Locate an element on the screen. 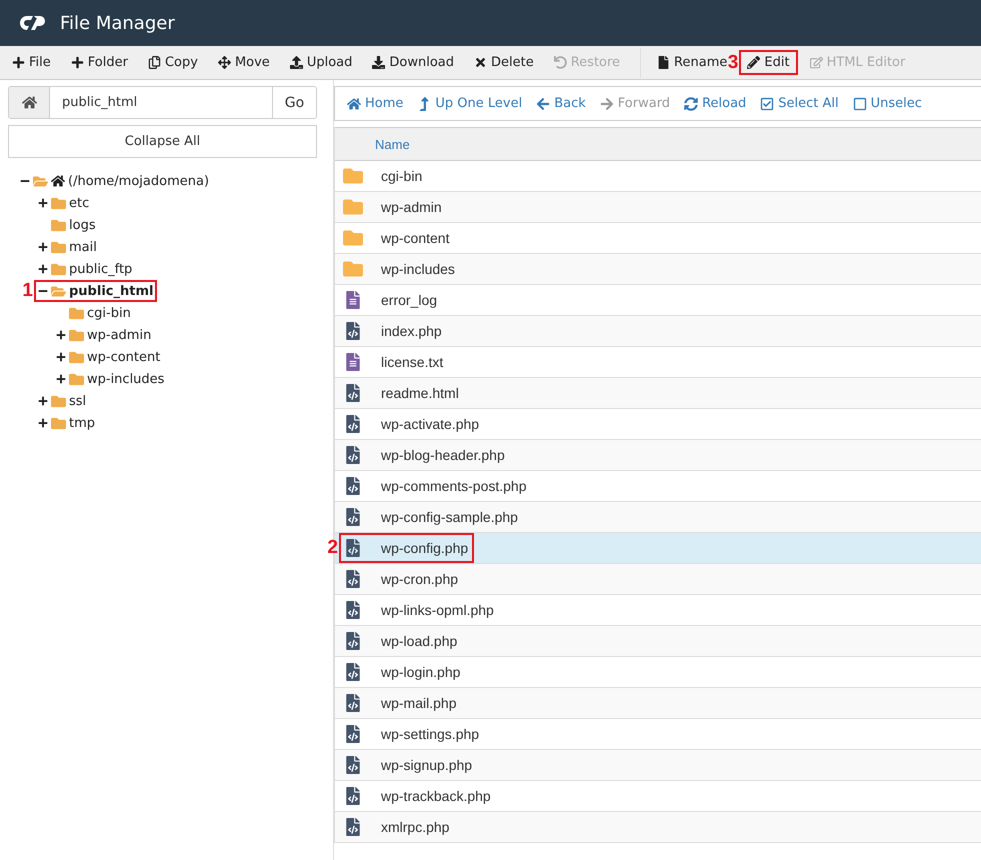  nav-link: Select All is located at coordinates (805, 103).